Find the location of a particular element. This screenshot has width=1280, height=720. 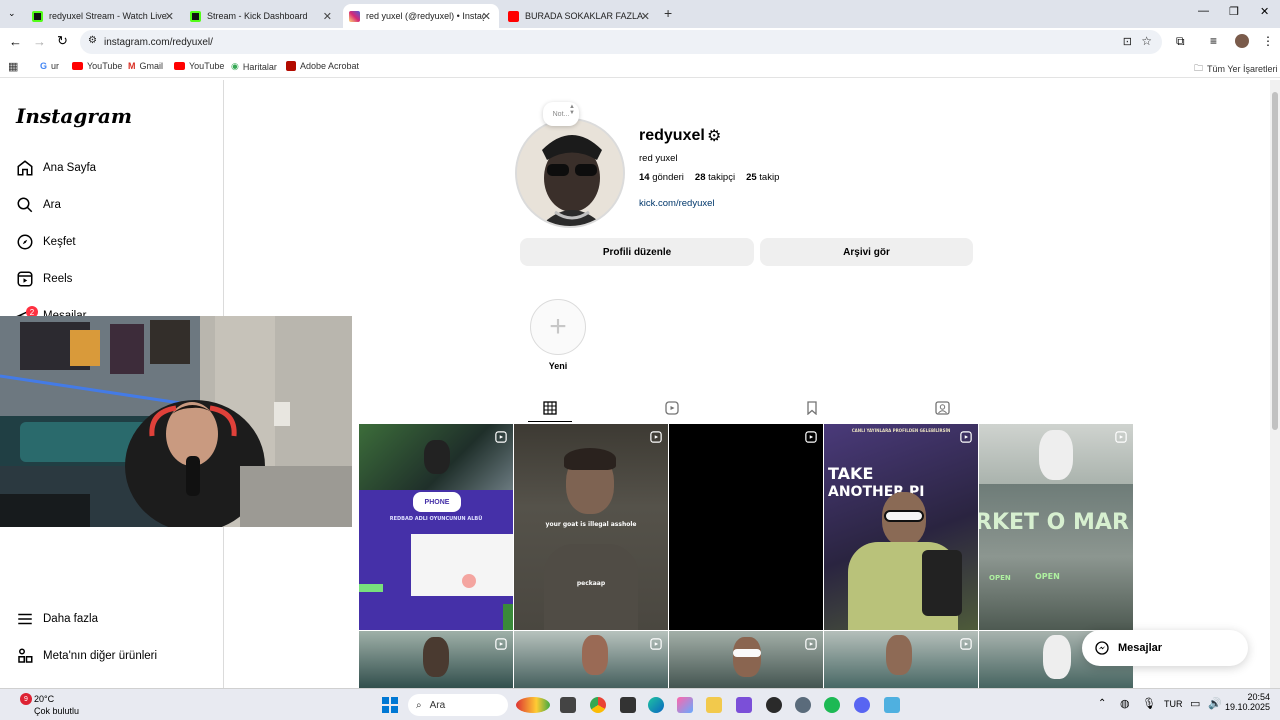

close-window-icon: ✕ is located at coordinates (1264, 11).